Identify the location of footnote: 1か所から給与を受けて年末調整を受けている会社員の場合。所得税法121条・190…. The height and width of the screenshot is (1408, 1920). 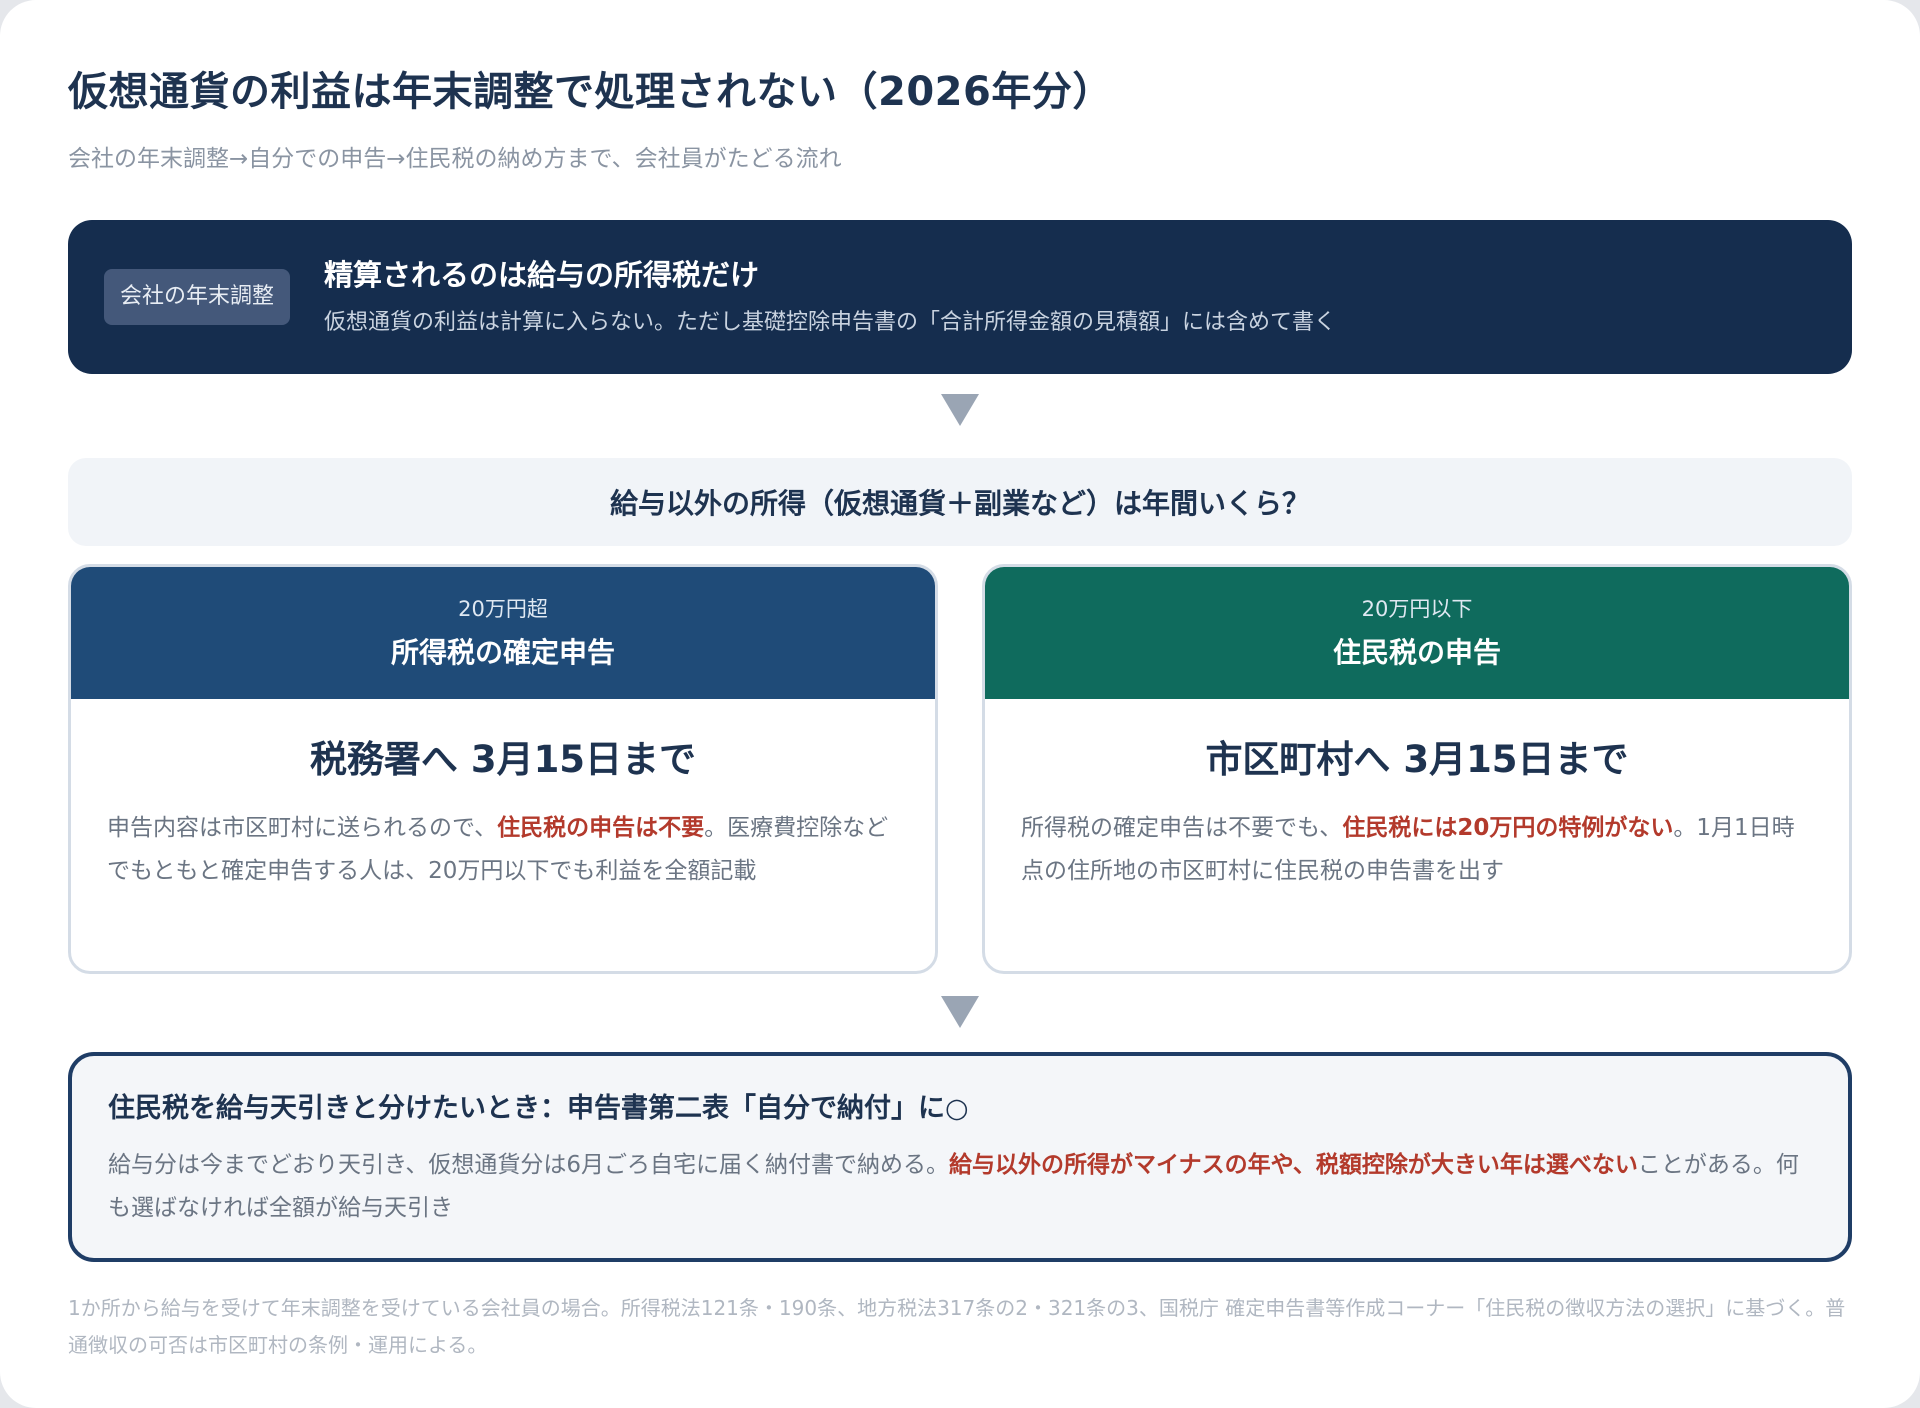
(957, 1326).